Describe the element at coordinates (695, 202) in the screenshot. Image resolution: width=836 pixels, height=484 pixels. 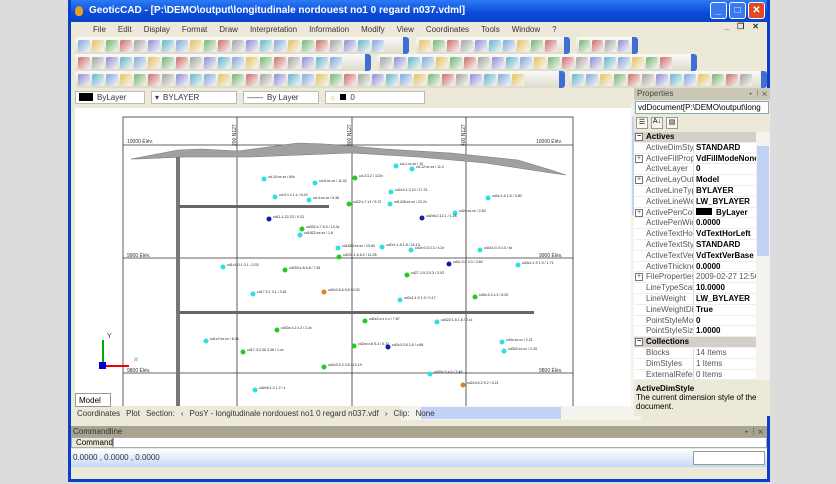
I see `property-row: ActiveLineWeightLW_BYLAYER` at that location.